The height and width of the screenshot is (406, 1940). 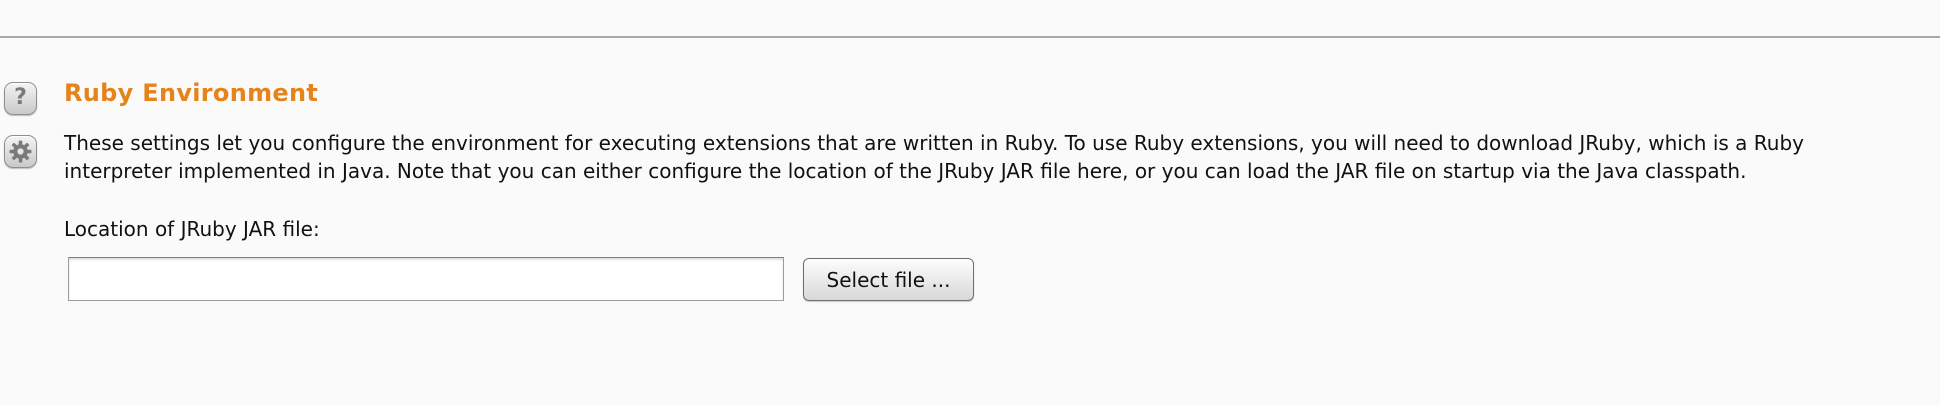 I want to click on question-mark-glyph: ?, so click(x=20, y=97).